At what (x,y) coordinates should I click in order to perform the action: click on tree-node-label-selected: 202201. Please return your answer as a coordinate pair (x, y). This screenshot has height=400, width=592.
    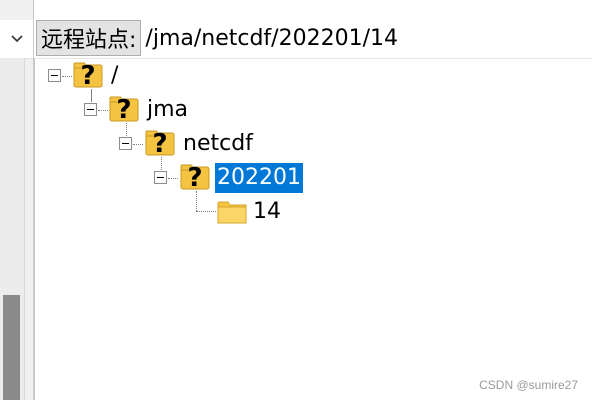
    Looking at the image, I should click on (259, 178).